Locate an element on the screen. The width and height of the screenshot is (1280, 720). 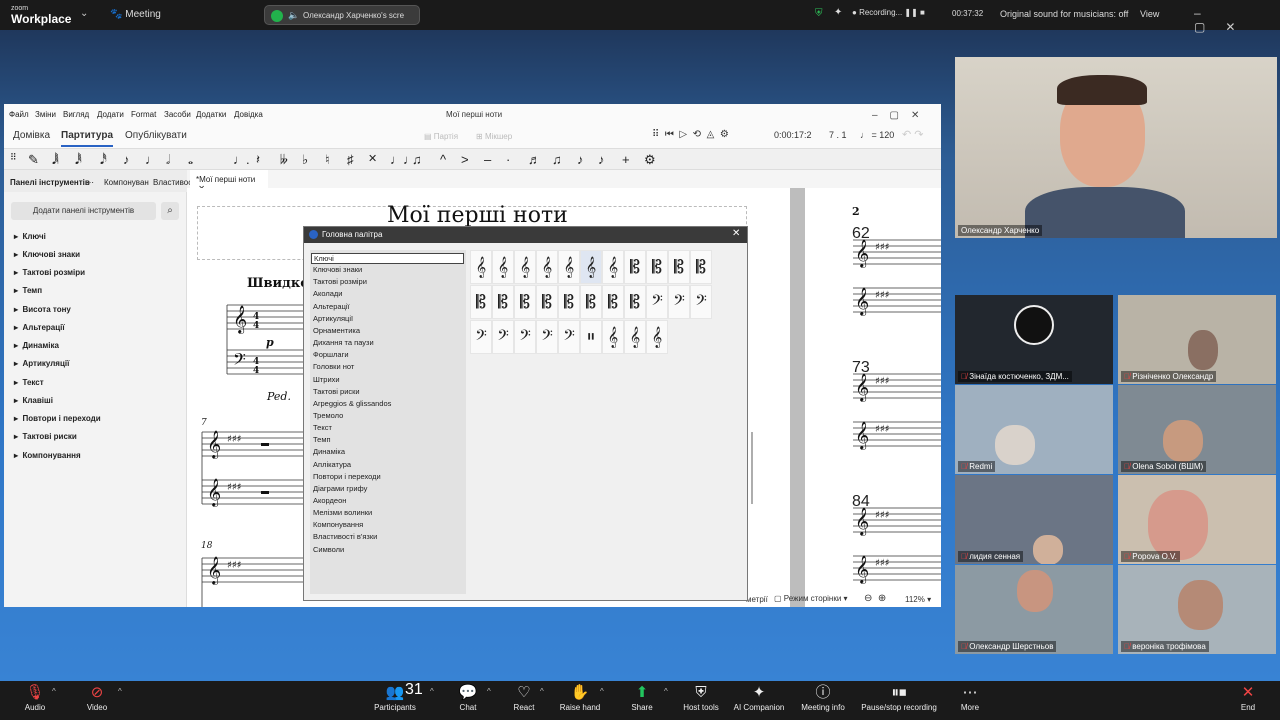
palette-item: ▸ Клавіші is located at coordinates (33, 400).